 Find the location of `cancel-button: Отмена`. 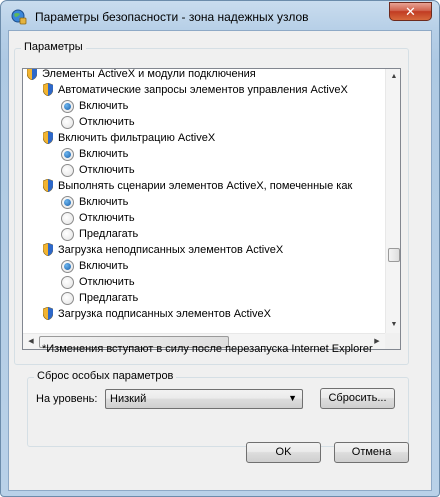

cancel-button: Отмена is located at coordinates (371, 452).